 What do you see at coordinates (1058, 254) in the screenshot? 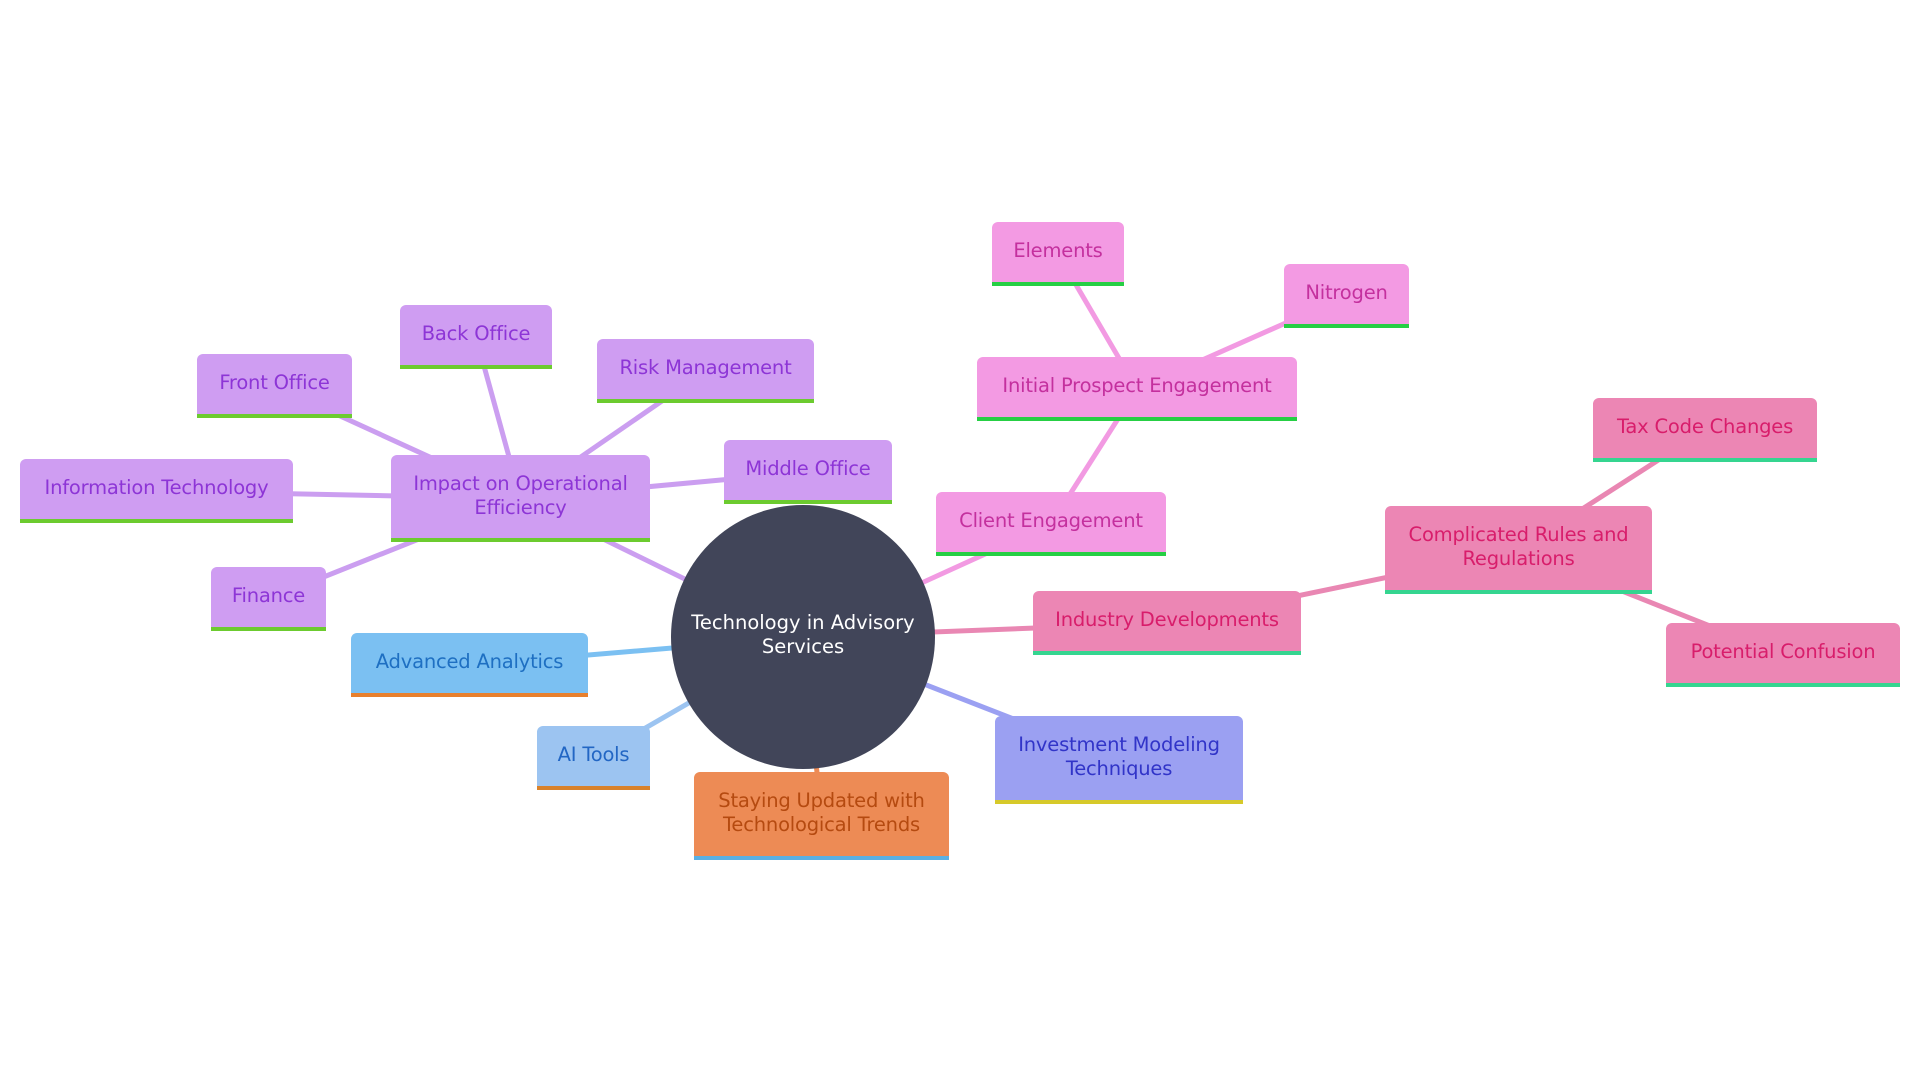
I see `node-elements: Elements` at bounding box center [1058, 254].